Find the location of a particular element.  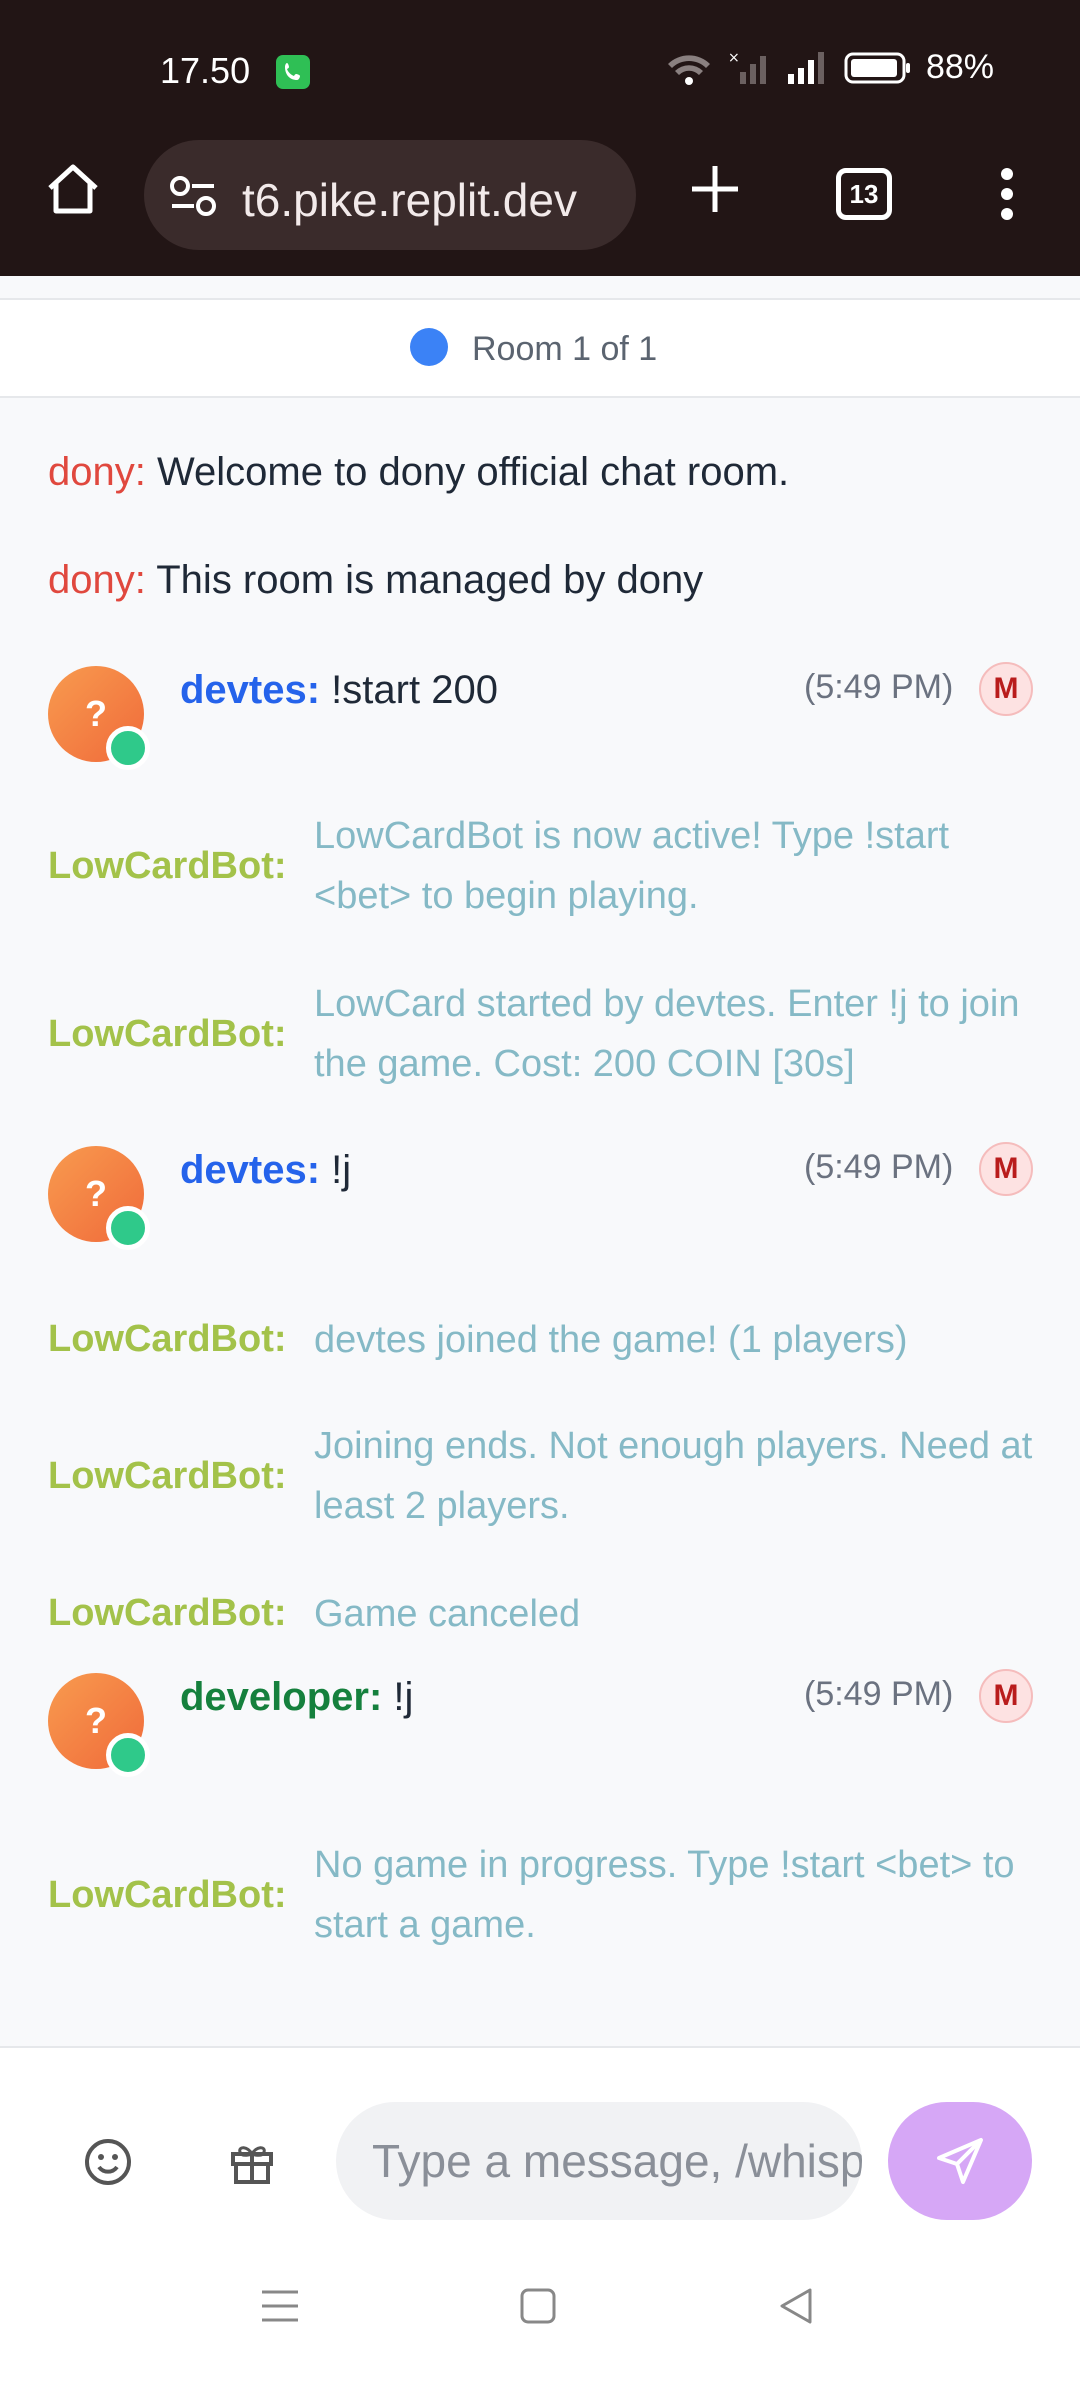

system-nav-bar is located at coordinates (540, 2318).